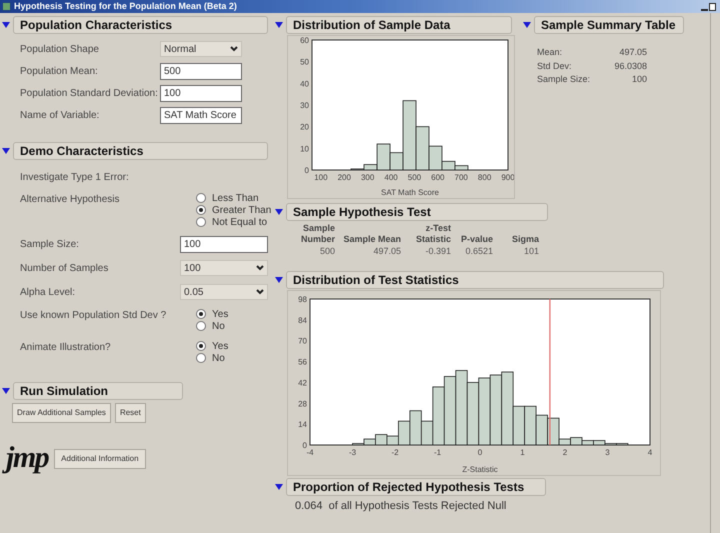  I want to click on x-tick-label: 500, so click(415, 177).